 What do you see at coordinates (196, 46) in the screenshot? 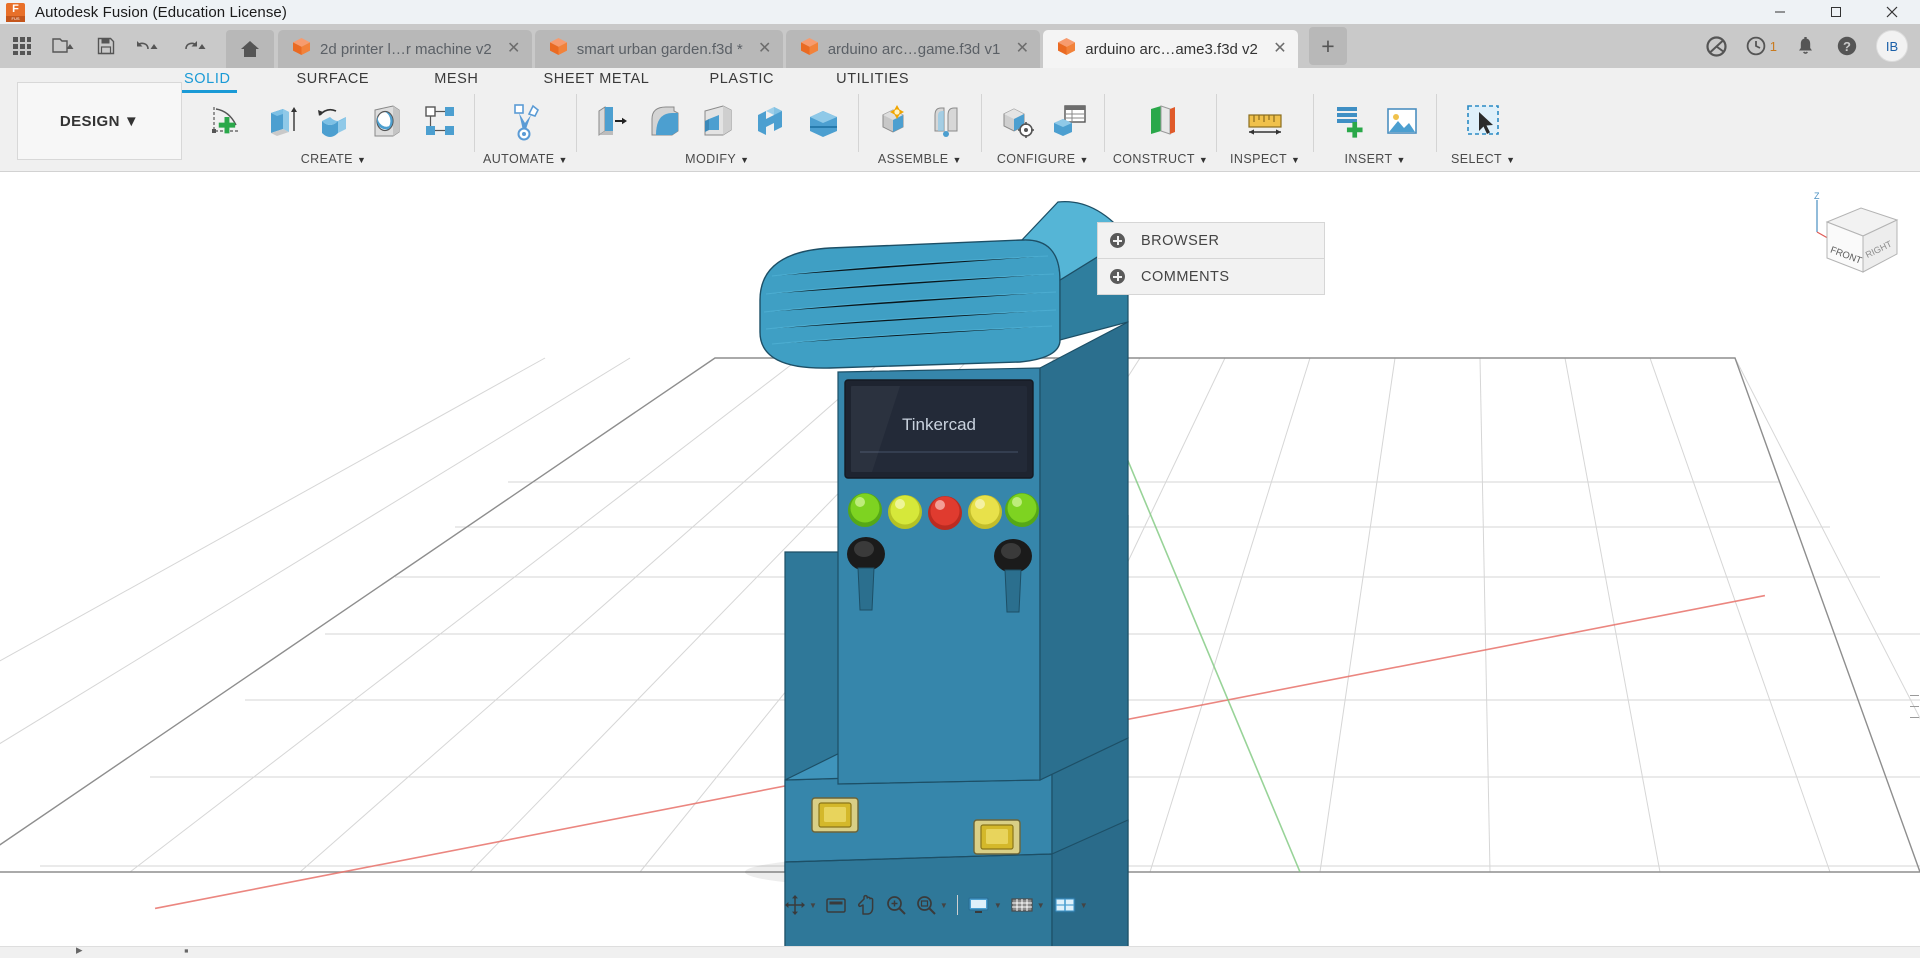
I see `redo-icon` at bounding box center [196, 46].